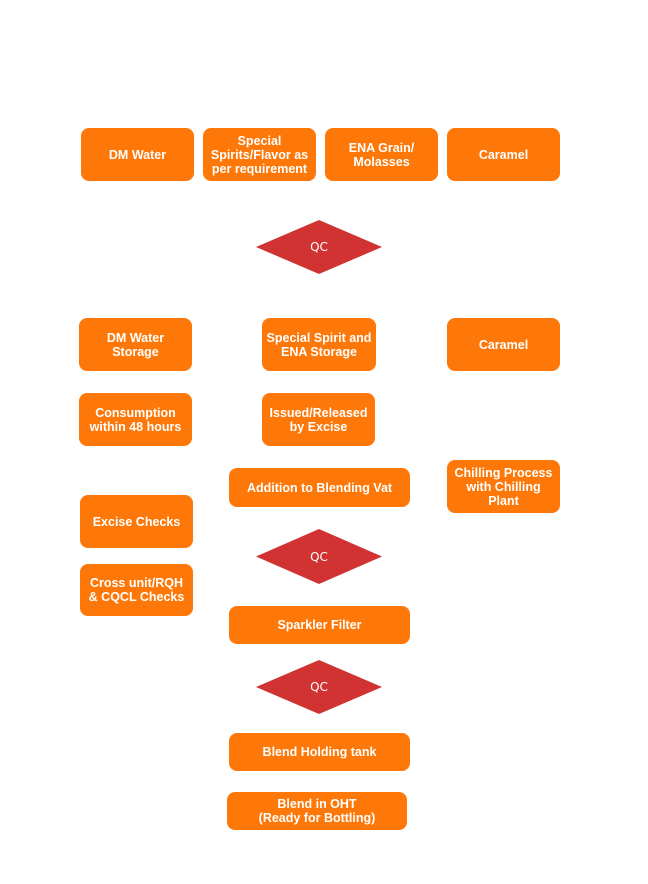  What do you see at coordinates (503, 486) in the screenshot?
I see `box-chilling-process: Chilling Process with Chilling Plant` at bounding box center [503, 486].